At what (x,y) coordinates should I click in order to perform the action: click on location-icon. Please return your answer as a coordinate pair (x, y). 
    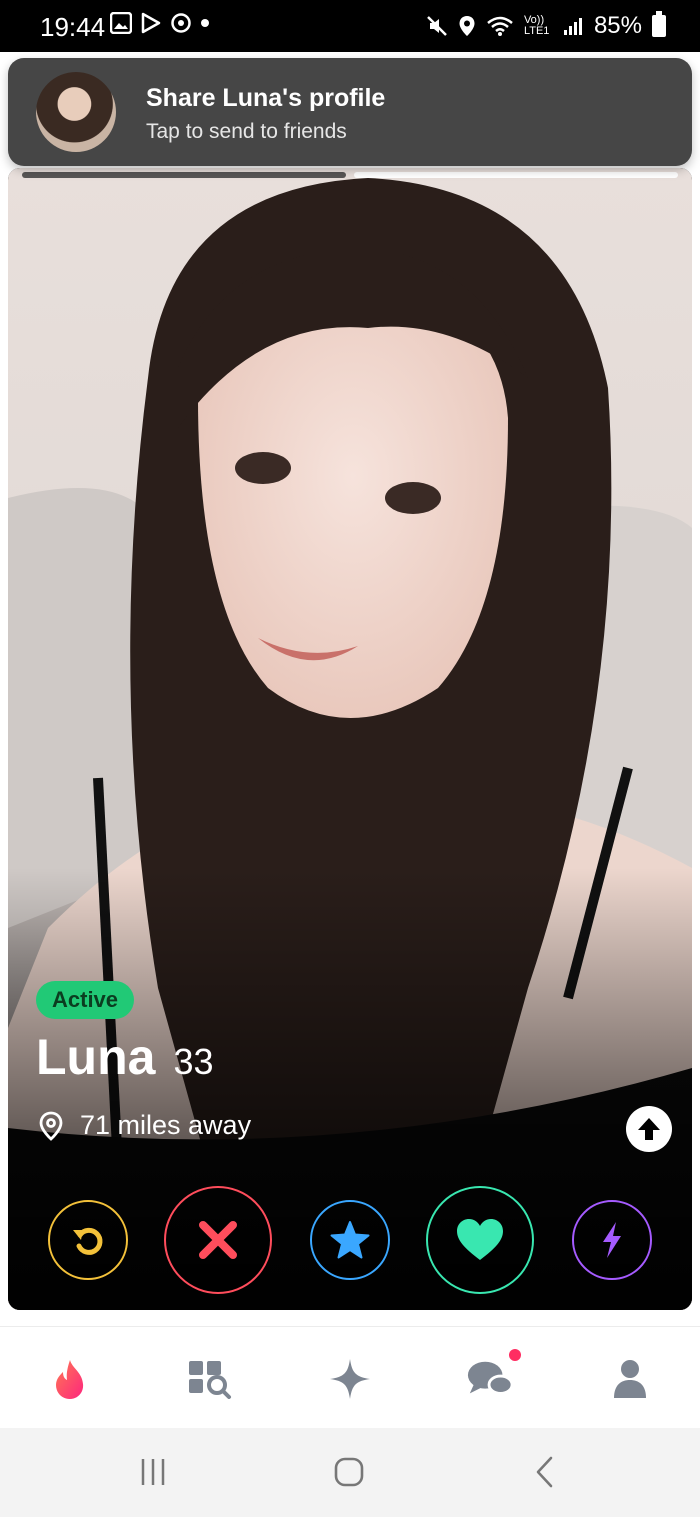
    Looking at the image, I should click on (467, 26).